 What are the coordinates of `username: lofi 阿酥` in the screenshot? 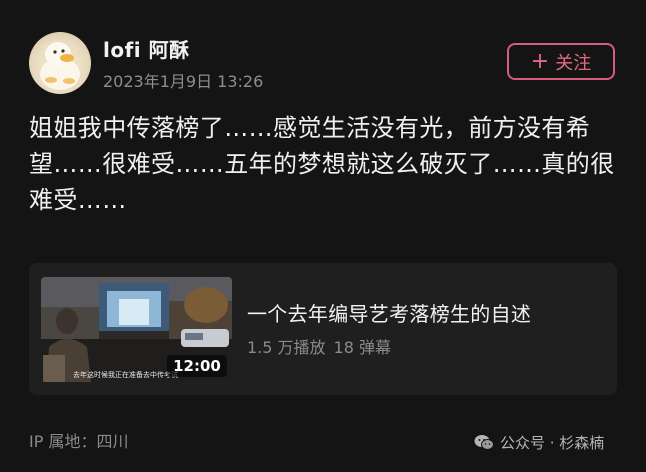 It's located at (146, 48).